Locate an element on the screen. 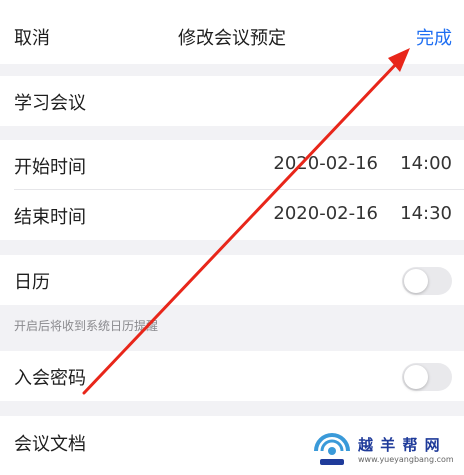 The height and width of the screenshot is (475, 464). watermark-name: 越 羊 帮 网 is located at coordinates (399, 445).